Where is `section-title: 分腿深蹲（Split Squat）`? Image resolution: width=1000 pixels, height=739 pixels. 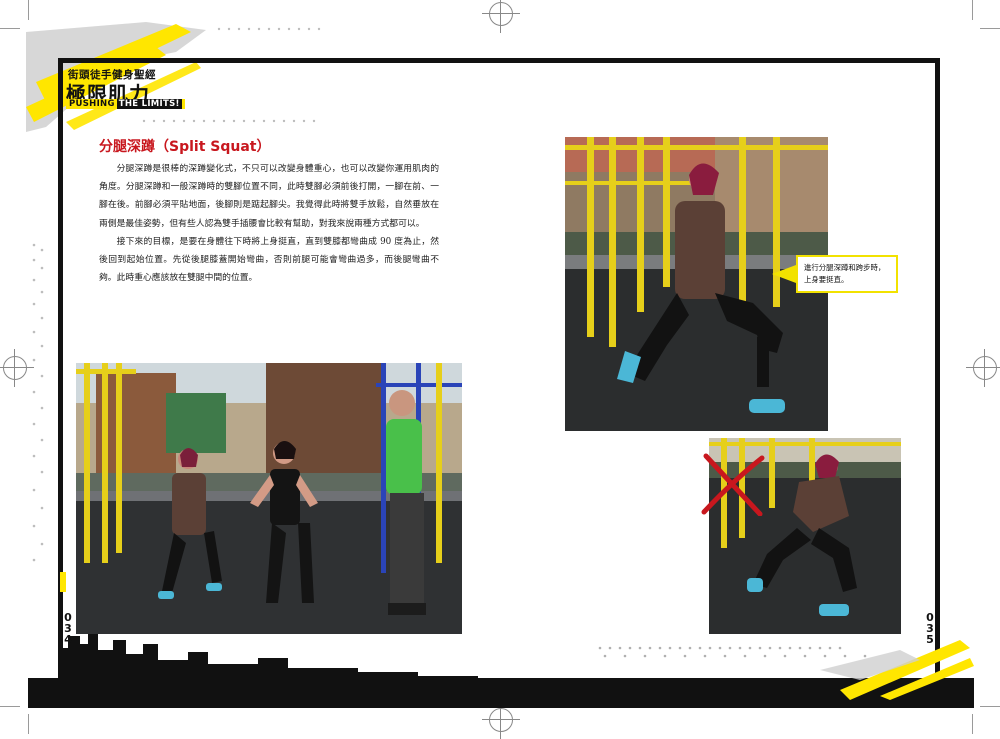 section-title: 分腿深蹲（Split Squat） is located at coordinates (185, 147).